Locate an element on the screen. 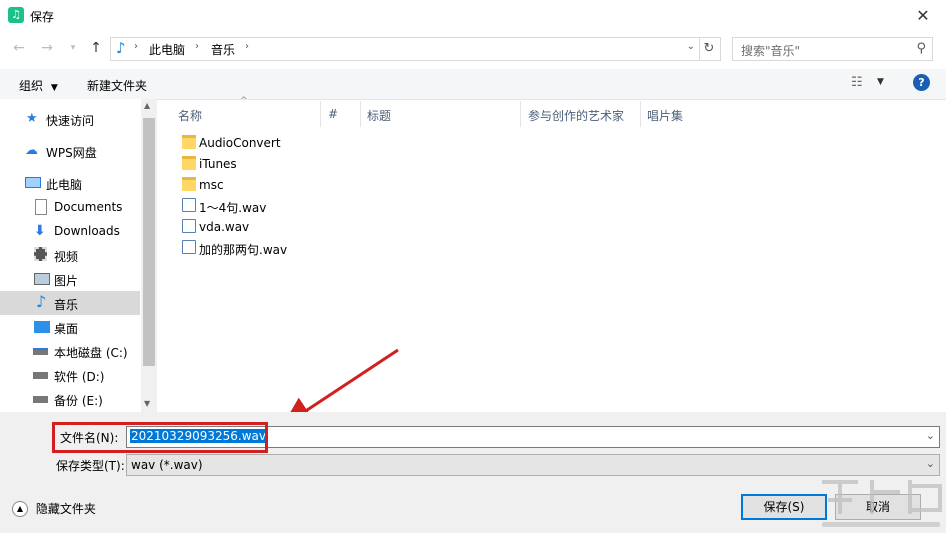 The width and height of the screenshot is (946, 533). hide-folders-label: 隐藏文件夹 is located at coordinates (65, 509).